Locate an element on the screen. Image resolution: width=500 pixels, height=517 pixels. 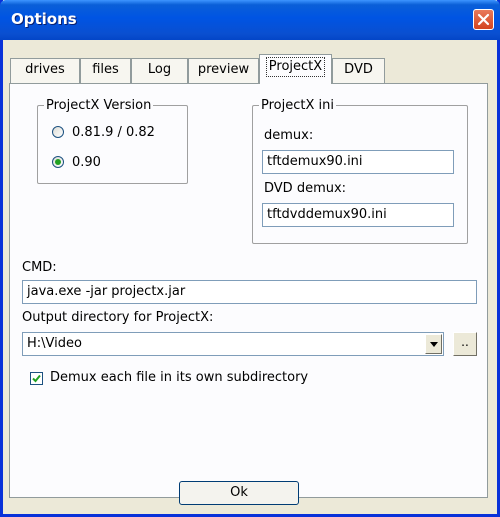
radio-version-0819: 0.81.9 / 0.82 is located at coordinates (103, 132).